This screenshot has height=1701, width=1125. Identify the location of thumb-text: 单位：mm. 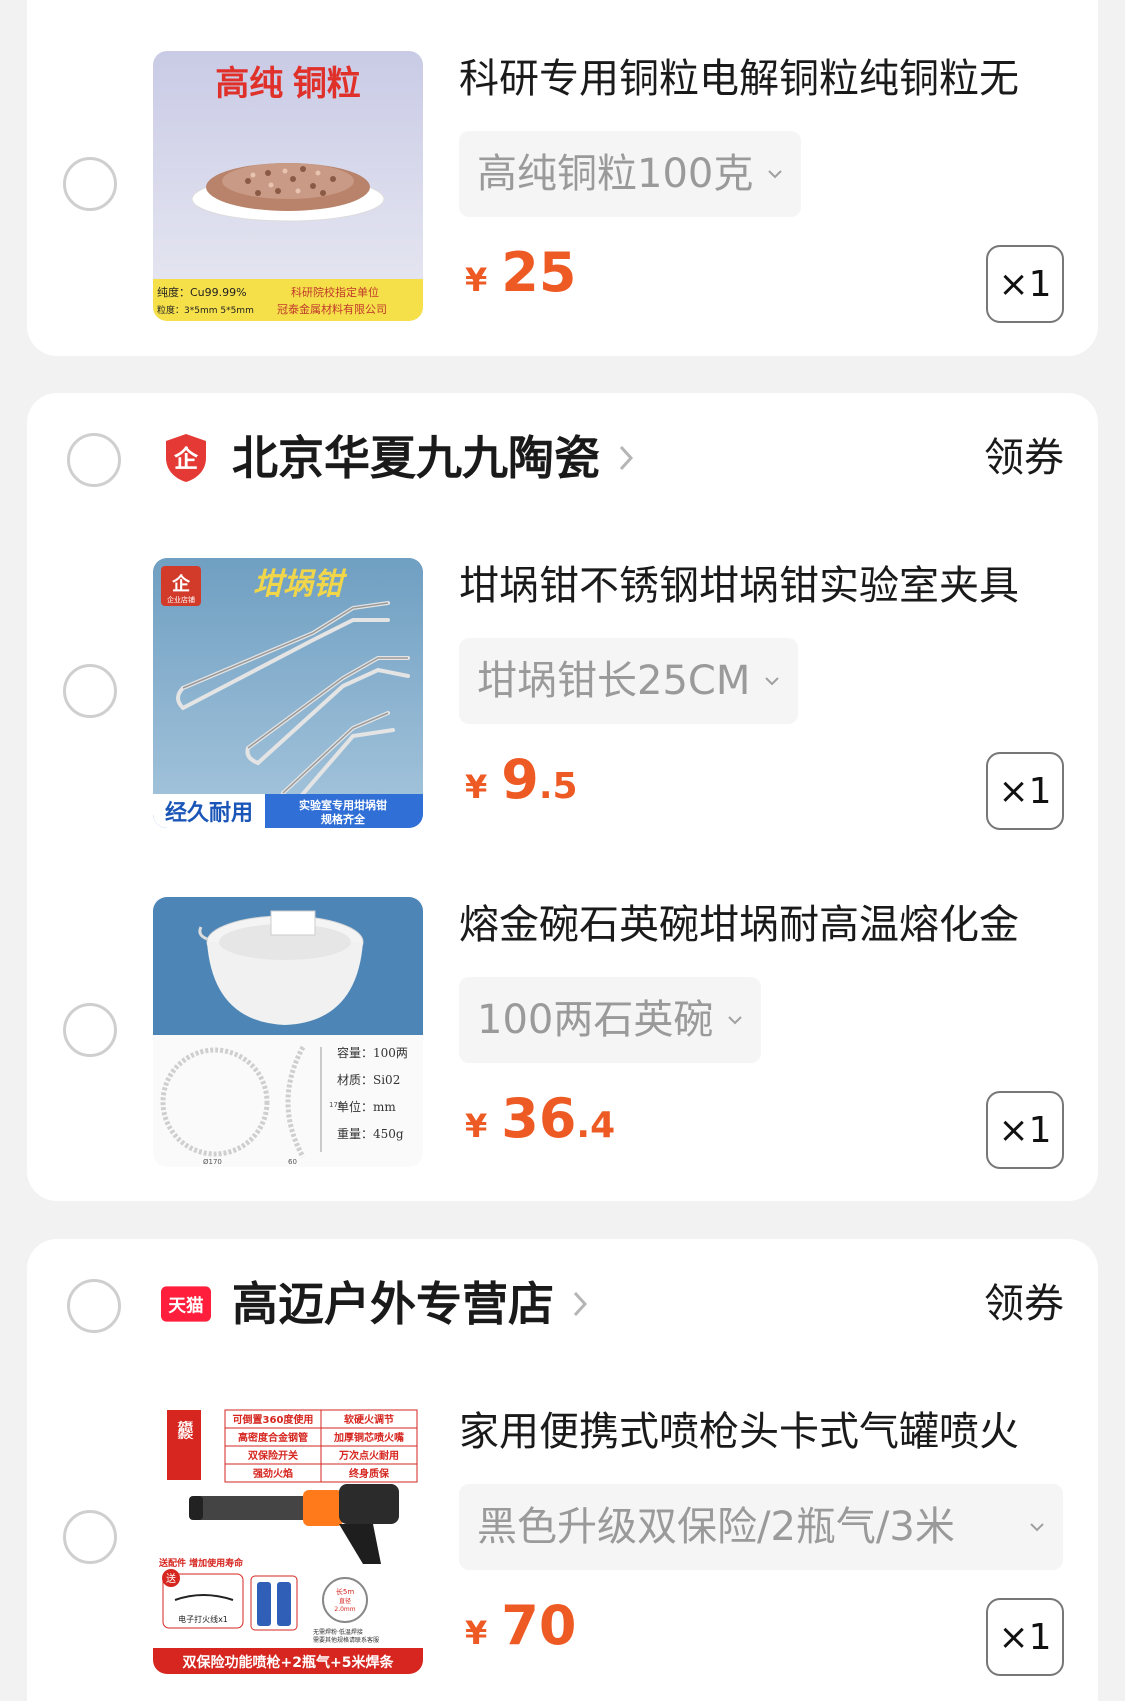
(366, 1106).